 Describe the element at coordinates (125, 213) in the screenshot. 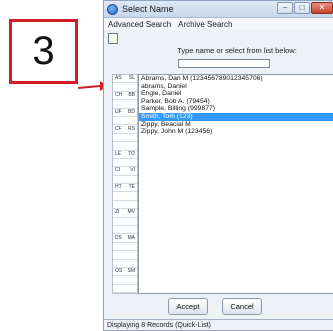

I see `alpha-index-row: ZI MV` at that location.